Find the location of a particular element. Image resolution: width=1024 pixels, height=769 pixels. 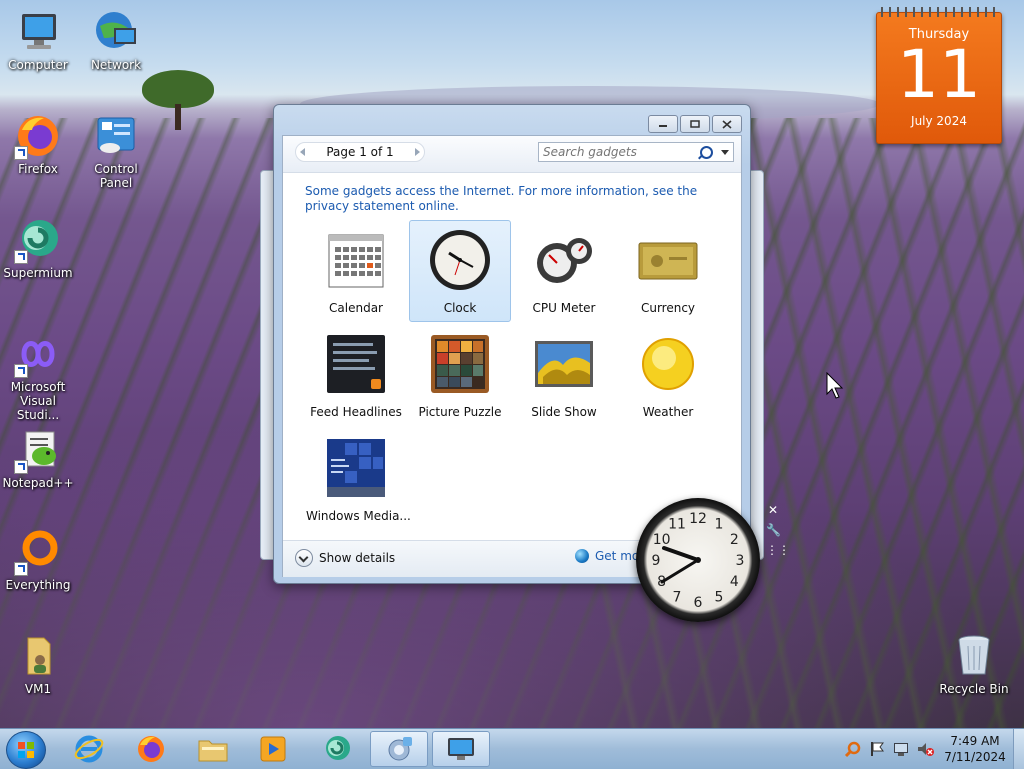

gadgets-icon is located at coordinates (400, 749).